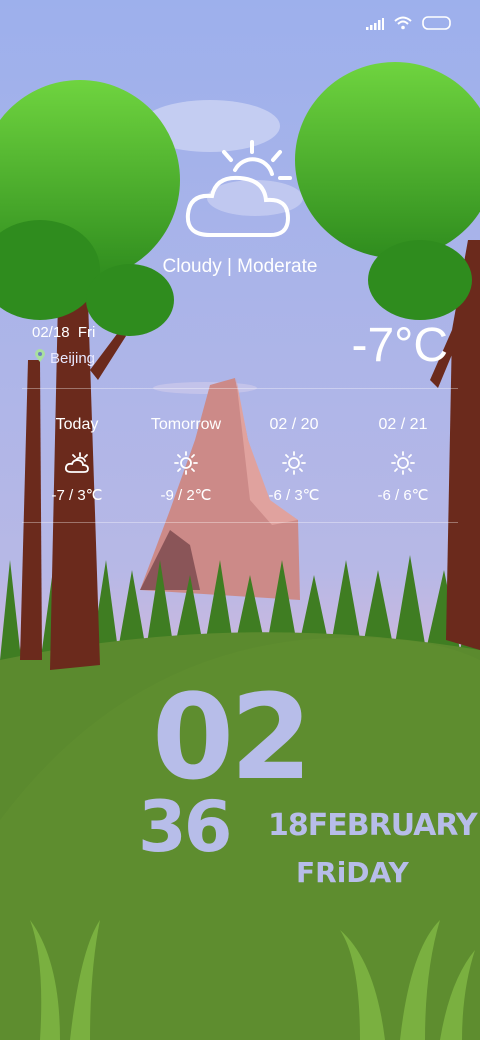 The width and height of the screenshot is (480, 1040). Describe the element at coordinates (186, 495) in the screenshot. I see `forecast-range: -9 / 2℃` at that location.